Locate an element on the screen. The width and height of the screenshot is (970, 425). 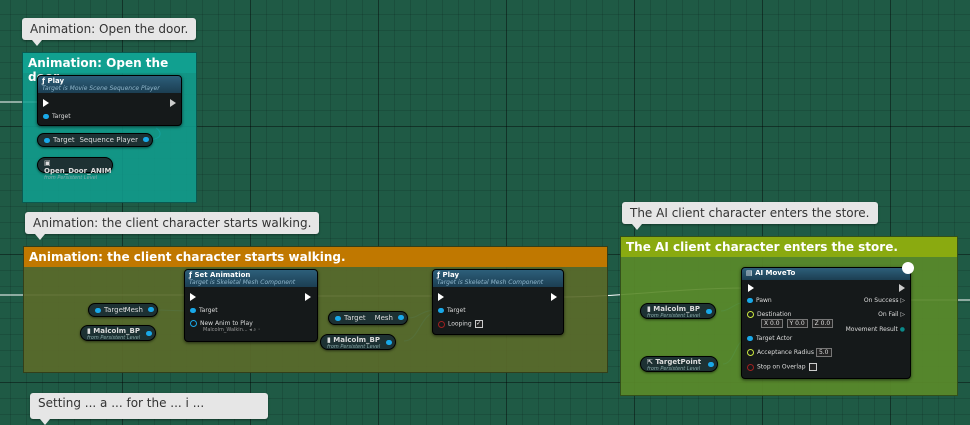
looping-pin-row: Looping ✓ is located at coordinates (460, 324).